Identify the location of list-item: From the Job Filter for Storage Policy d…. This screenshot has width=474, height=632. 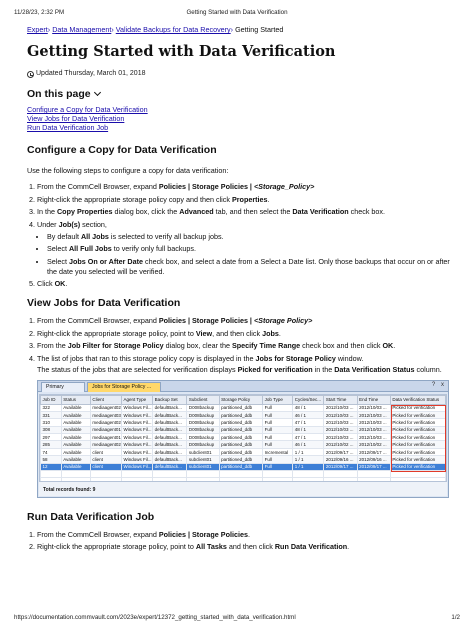
(243, 346).